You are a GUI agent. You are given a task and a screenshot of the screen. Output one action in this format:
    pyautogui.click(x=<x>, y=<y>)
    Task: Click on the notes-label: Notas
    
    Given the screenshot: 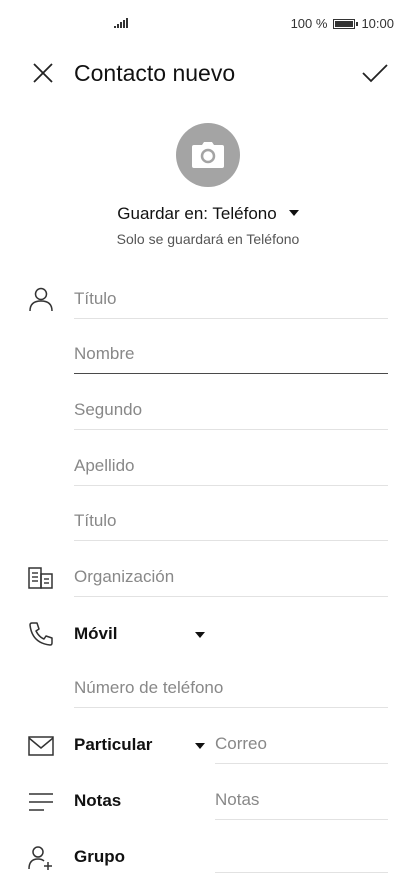 What is the action you would take?
    pyautogui.click(x=98, y=800)
    